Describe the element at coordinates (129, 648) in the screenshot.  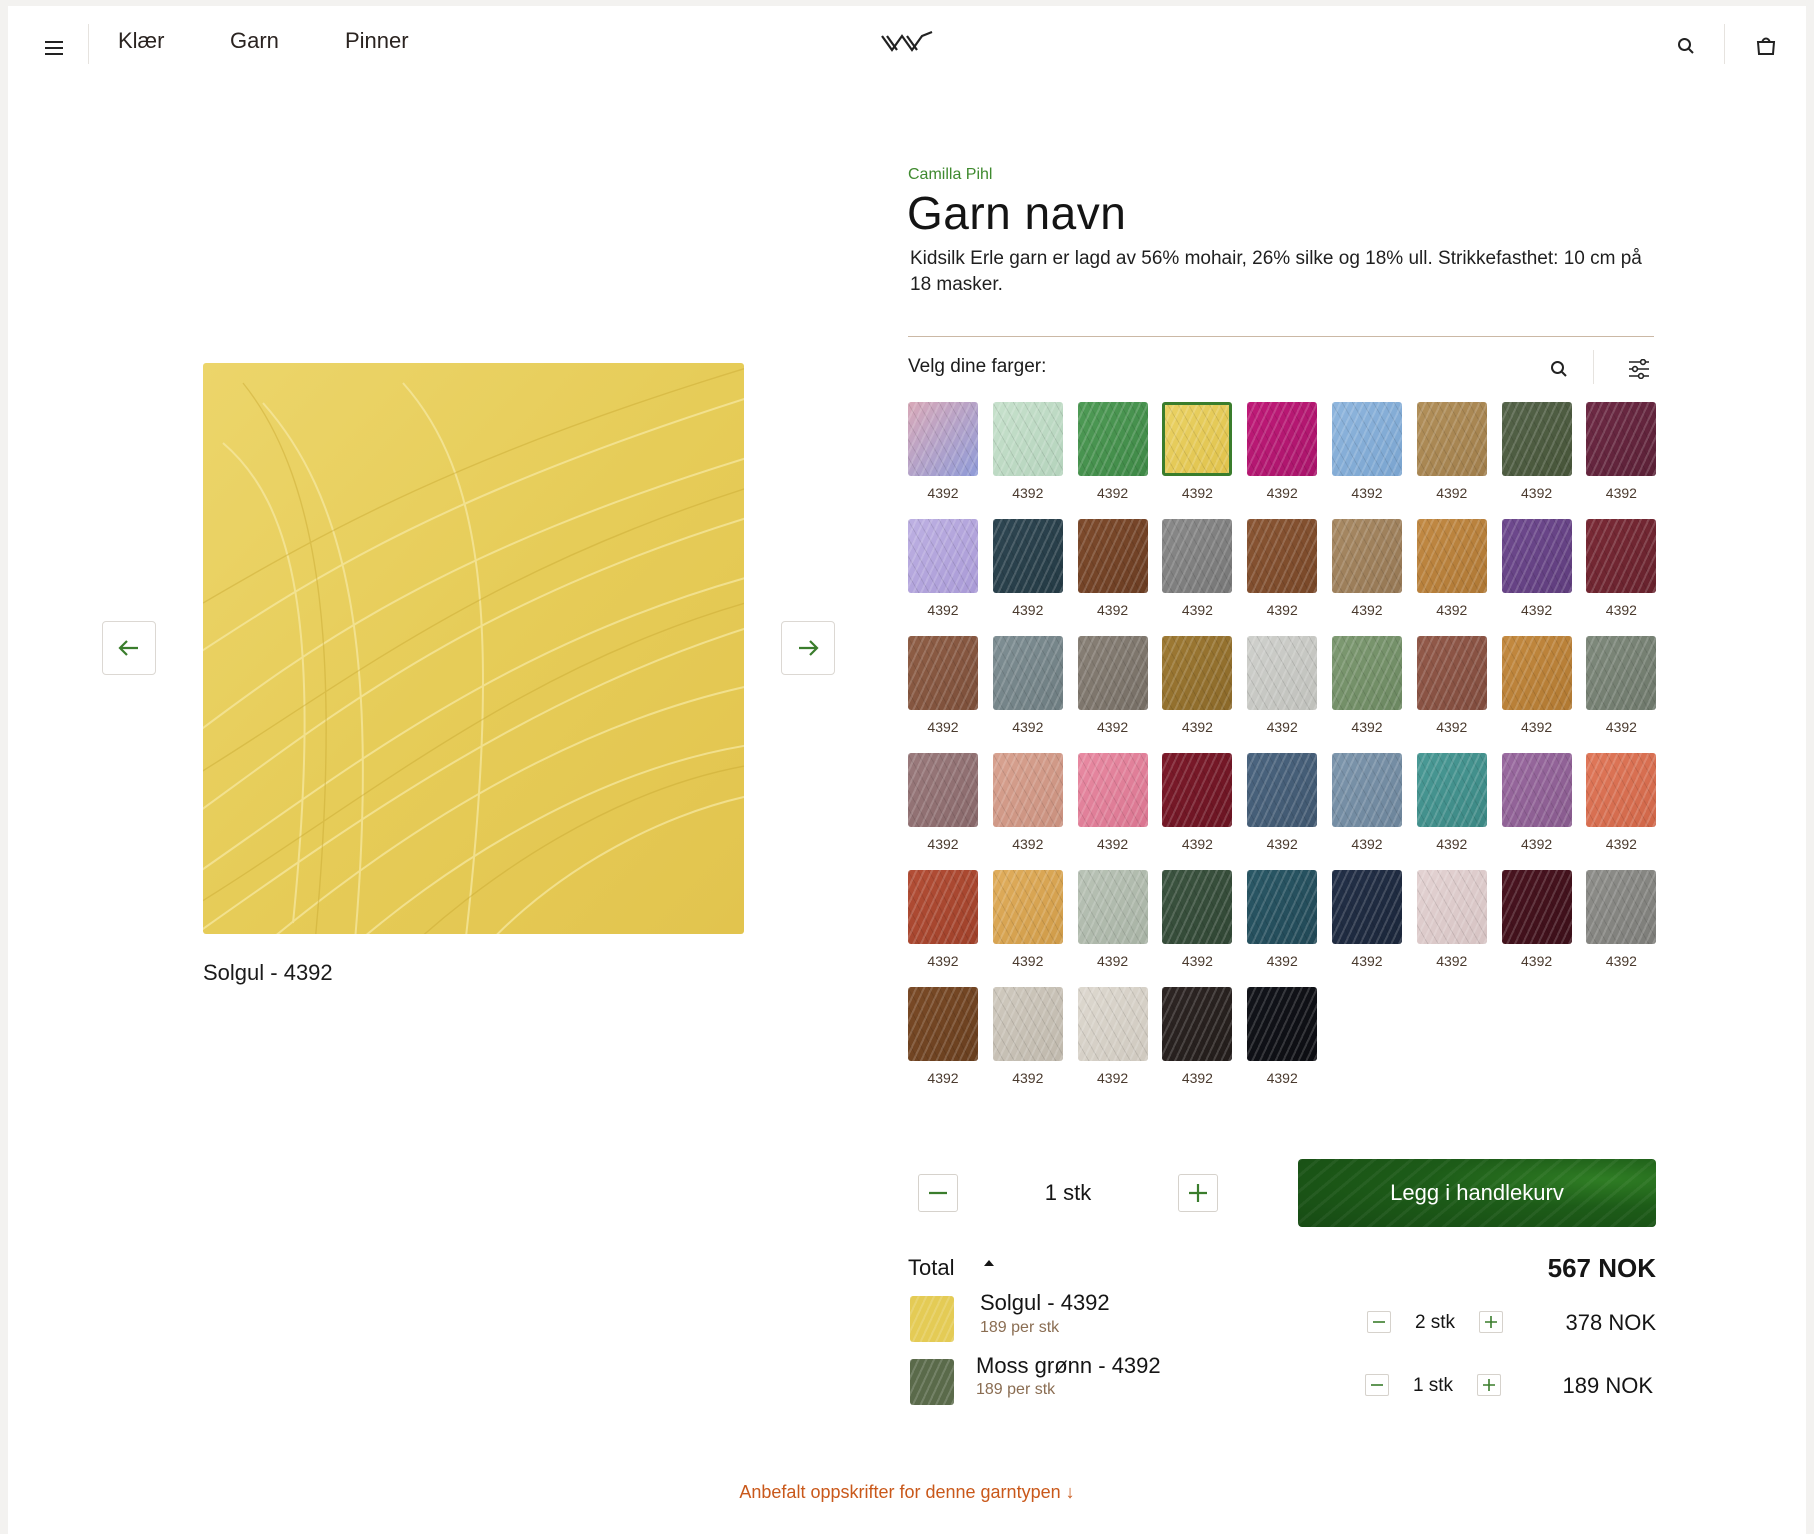
I see `prev-image-button` at that location.